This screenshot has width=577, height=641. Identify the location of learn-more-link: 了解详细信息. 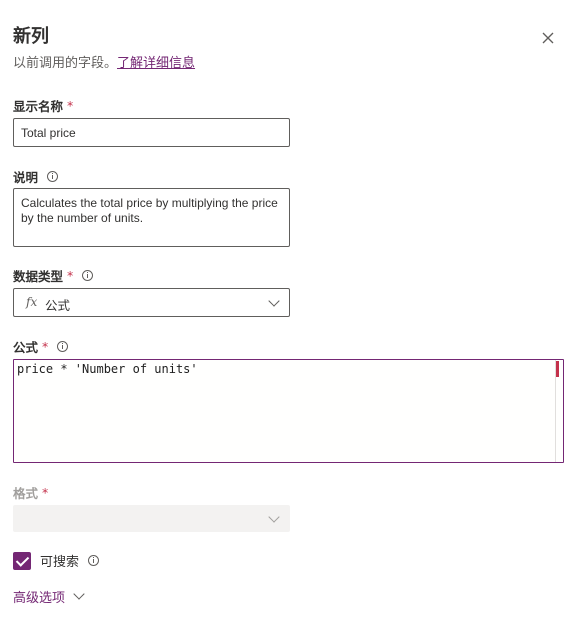
(156, 63).